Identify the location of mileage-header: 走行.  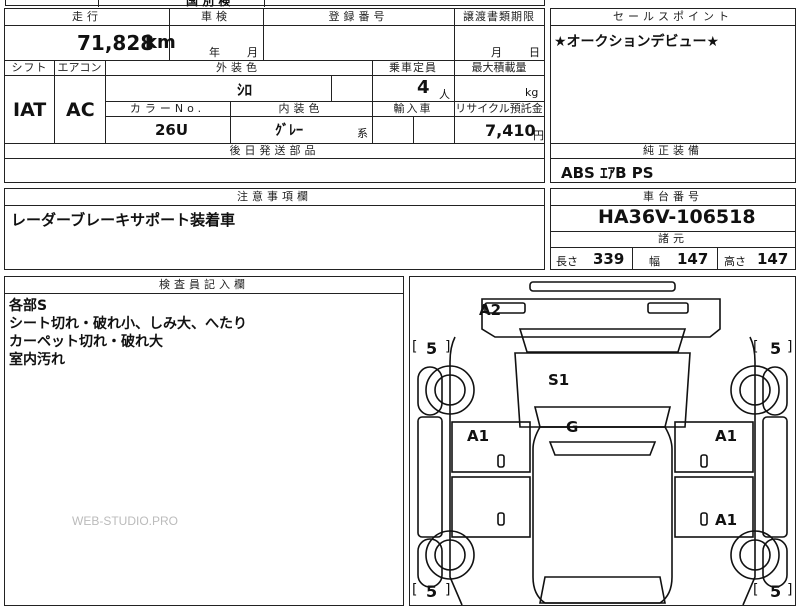
(87, 16).